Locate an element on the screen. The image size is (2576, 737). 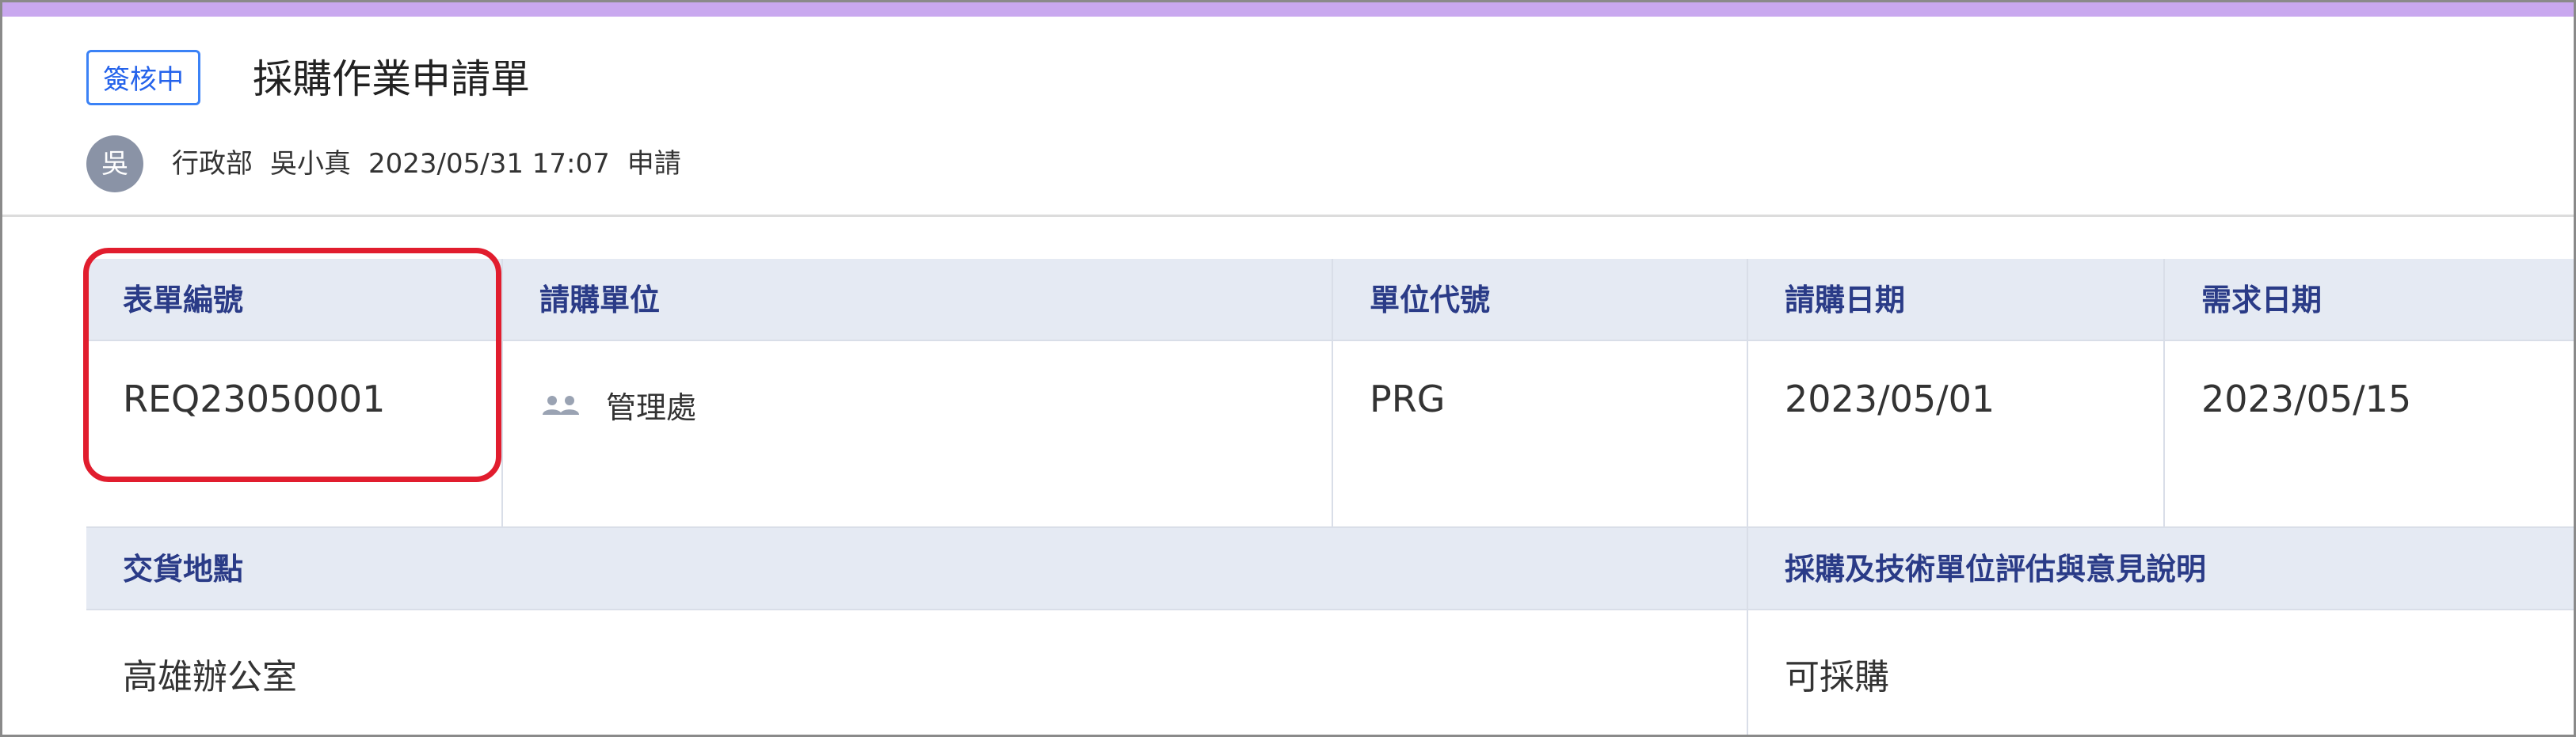
eval-label: 採購及技術單位評估與意見說明 is located at coordinates (2161, 569).